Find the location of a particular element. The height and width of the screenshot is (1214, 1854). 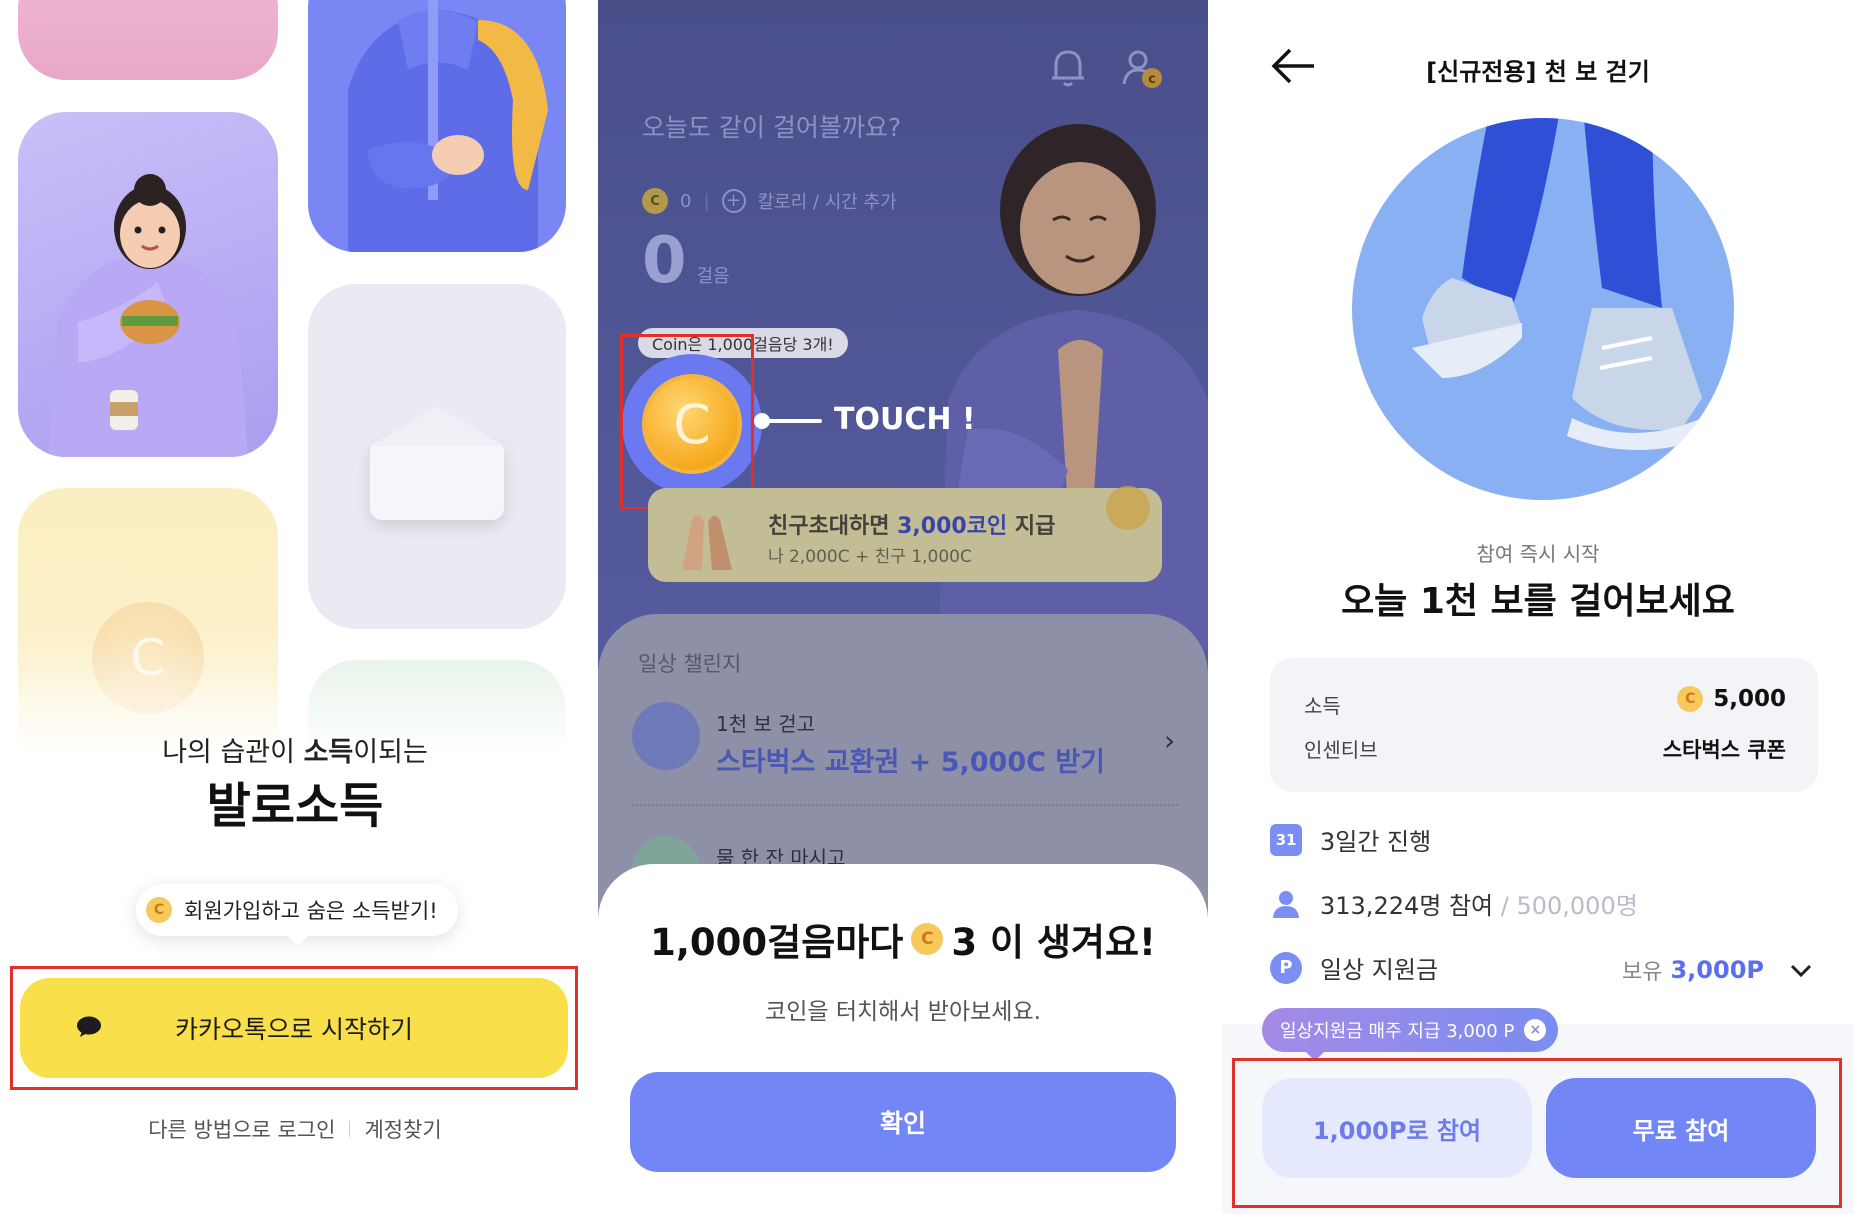

page-title: [신규전용] 천 보 걷기 is located at coordinates (1538, 72).